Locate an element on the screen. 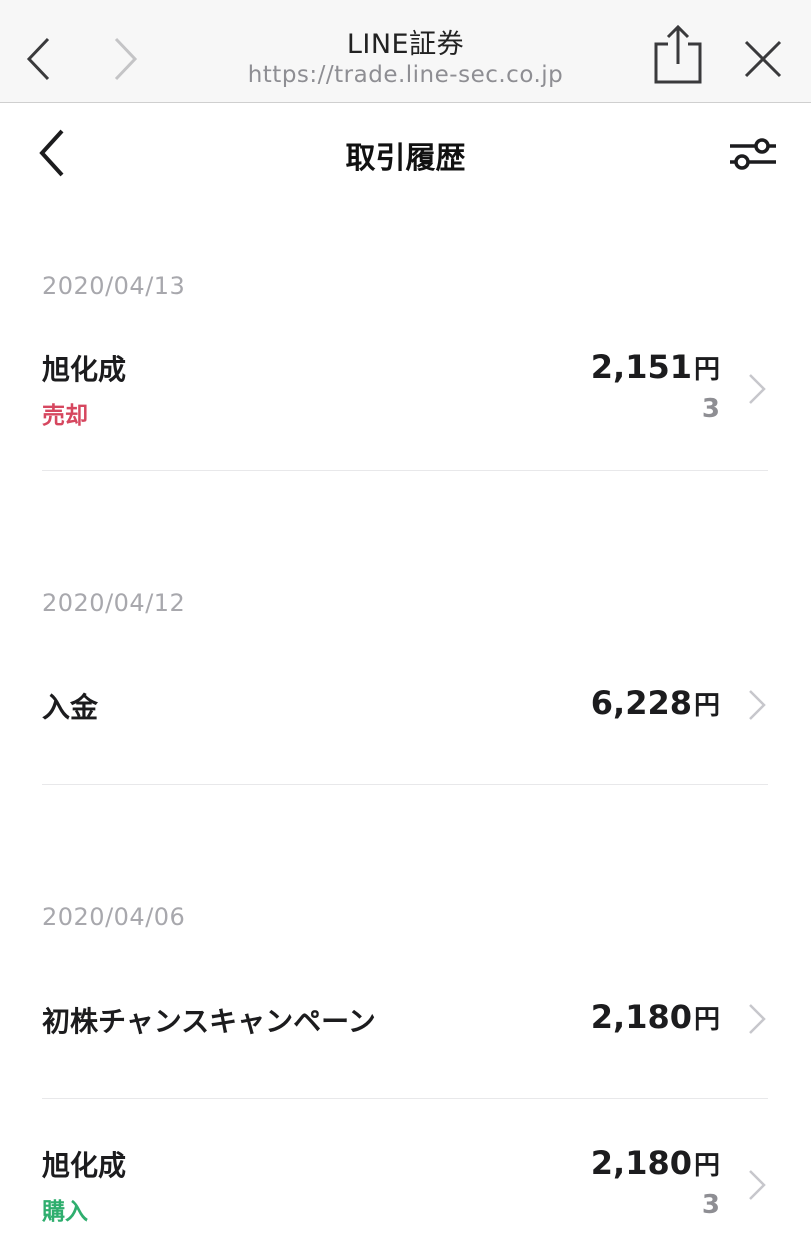 This screenshot has width=811, height=1250. transaction-row: 旭化成 購入 2,180円 3 is located at coordinates (405, 1186).